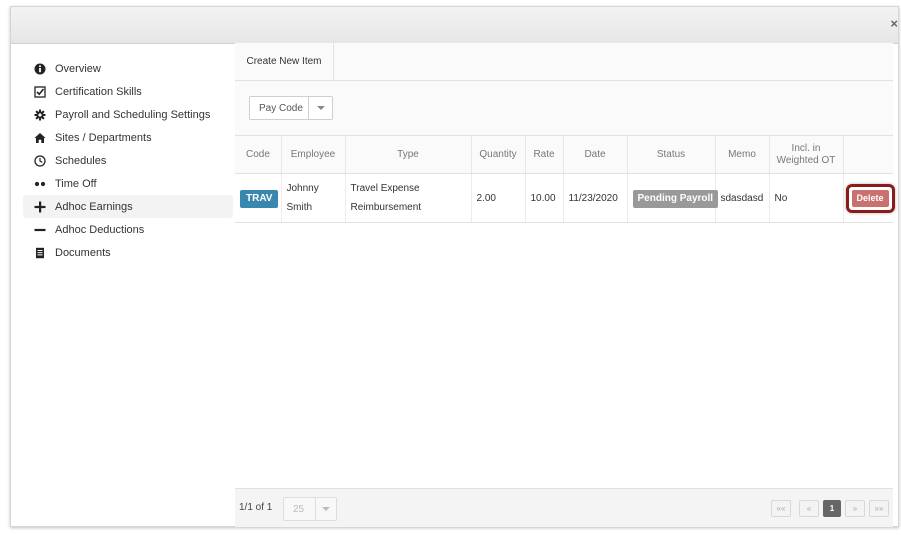  I want to click on create-new-item-button: Create New Item, so click(284, 61).